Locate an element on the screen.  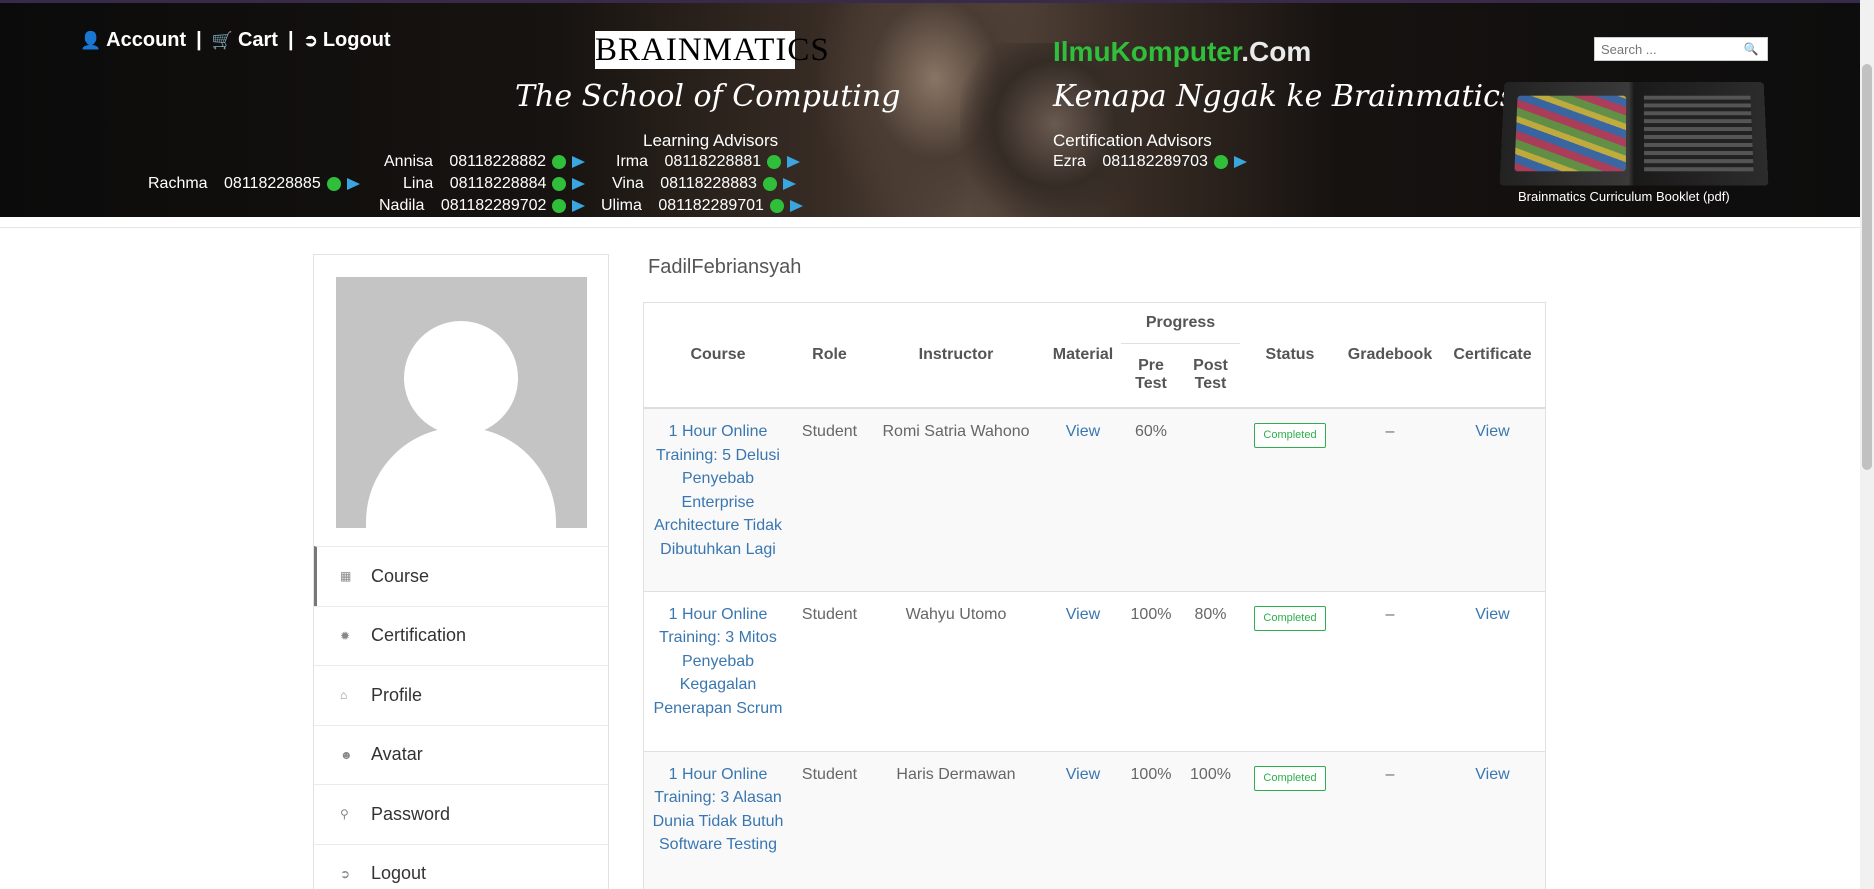
instructor-cell: Wahyu Utomo is located at coordinates (956, 614).